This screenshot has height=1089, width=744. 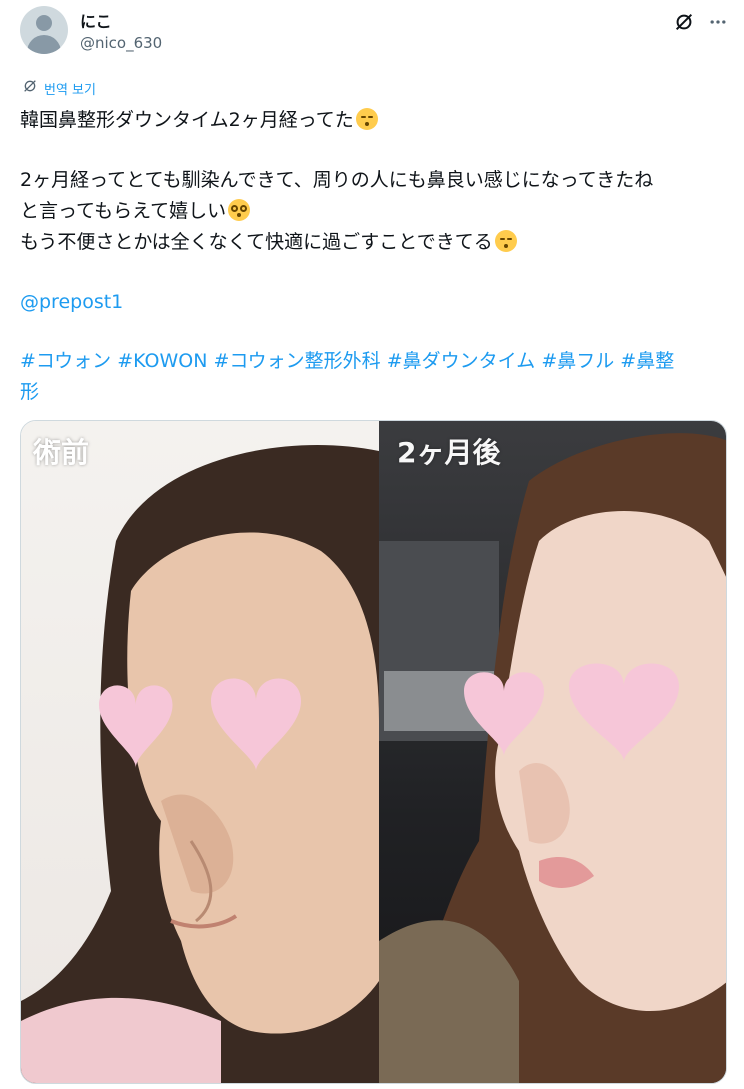 What do you see at coordinates (96, 20) in the screenshot?
I see `display-name: にこ` at bounding box center [96, 20].